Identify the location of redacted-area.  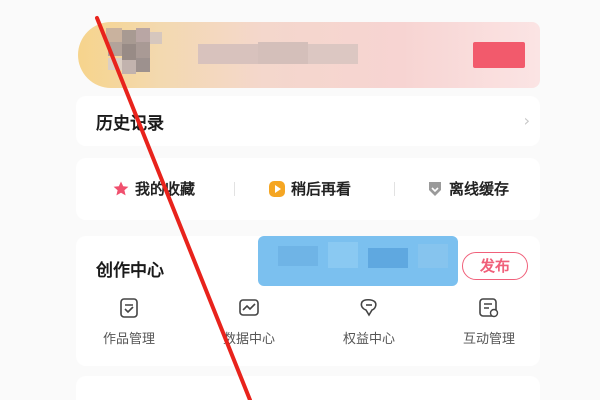
(358, 261).